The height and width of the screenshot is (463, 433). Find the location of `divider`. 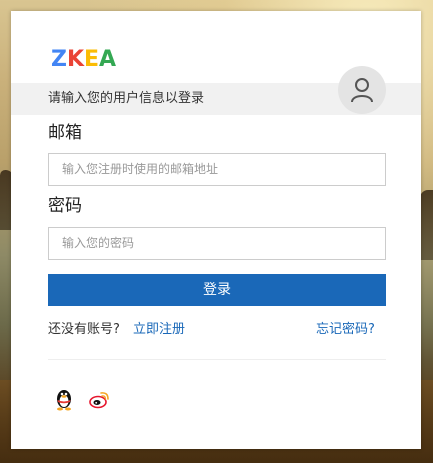

divider is located at coordinates (217, 359).